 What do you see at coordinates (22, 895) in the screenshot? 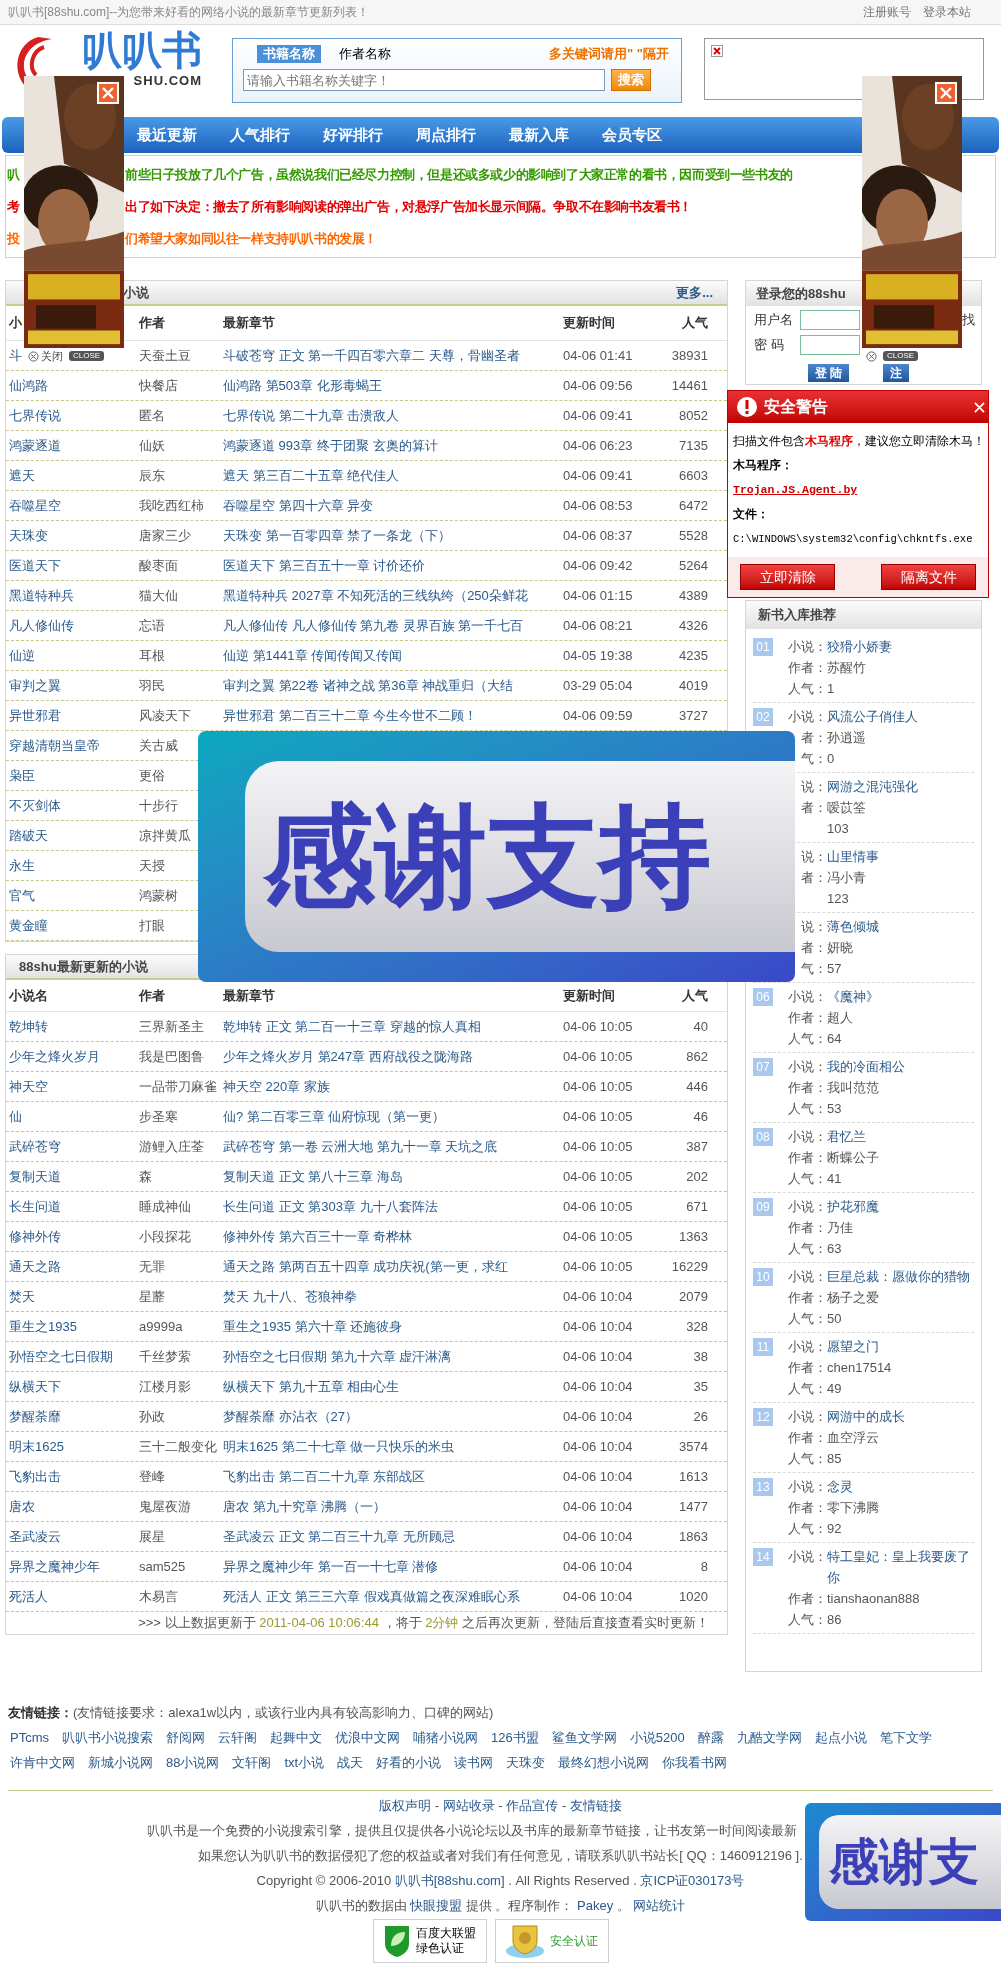
I see `novel-name: 官气` at bounding box center [22, 895].